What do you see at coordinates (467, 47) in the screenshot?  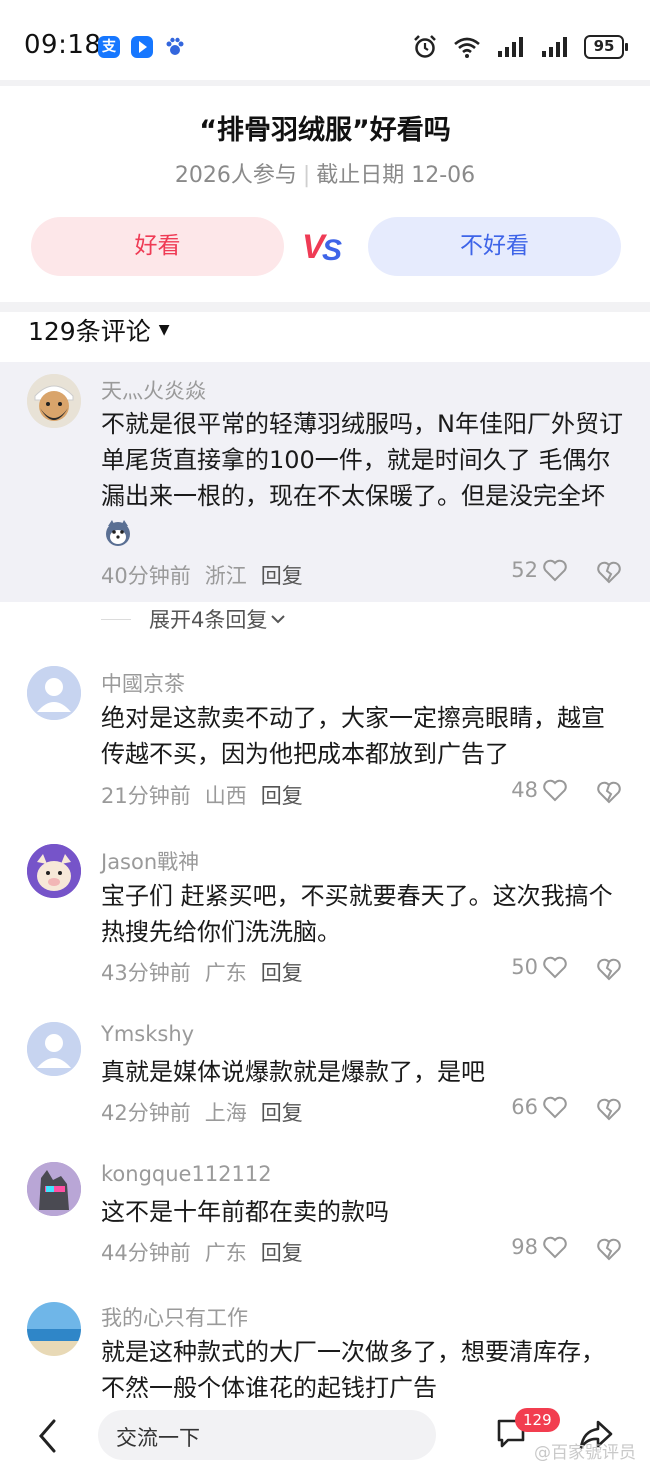 I see `wifi-icon` at bounding box center [467, 47].